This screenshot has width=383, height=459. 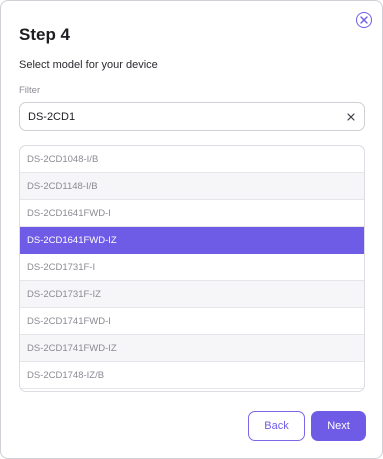 What do you see at coordinates (192, 294) in the screenshot?
I see `model-list-item: DS-2CD1731F-IZ` at bounding box center [192, 294].